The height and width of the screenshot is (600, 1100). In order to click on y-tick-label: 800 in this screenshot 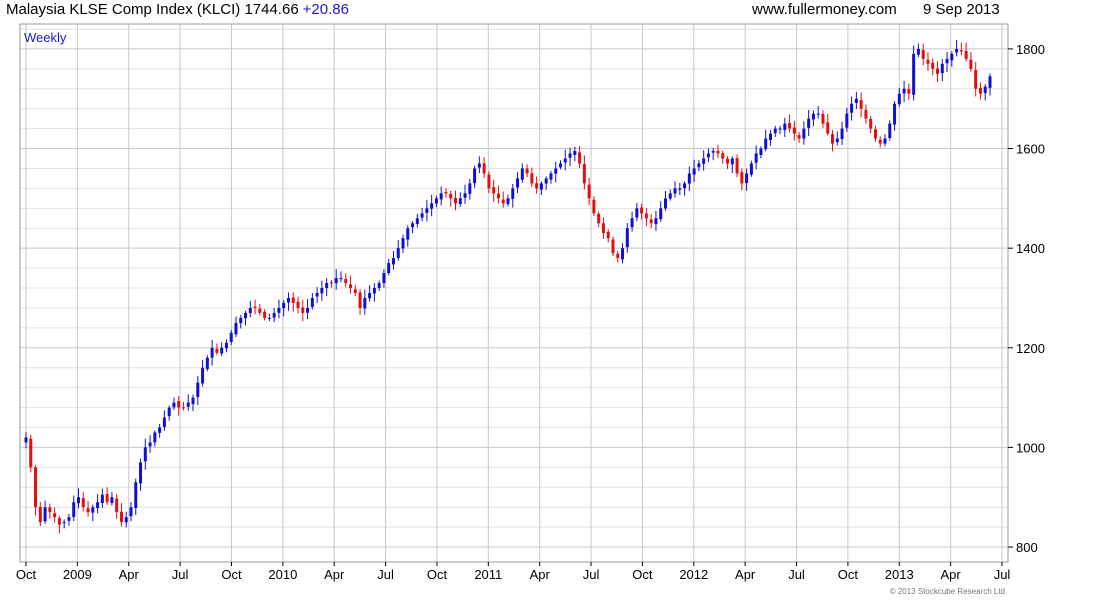, I will do `click(1027, 547)`.